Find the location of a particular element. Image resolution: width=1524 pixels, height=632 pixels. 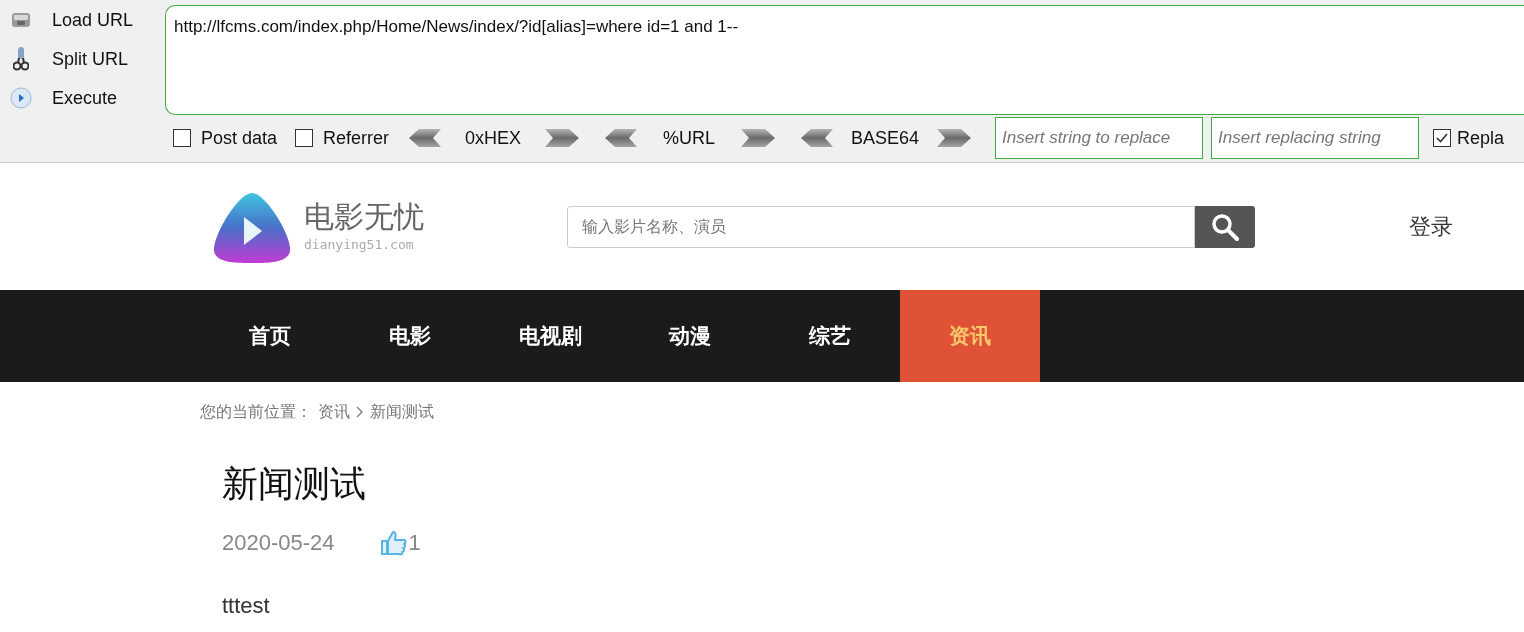

checkbox-label: Repla is located at coordinates (1481, 138).